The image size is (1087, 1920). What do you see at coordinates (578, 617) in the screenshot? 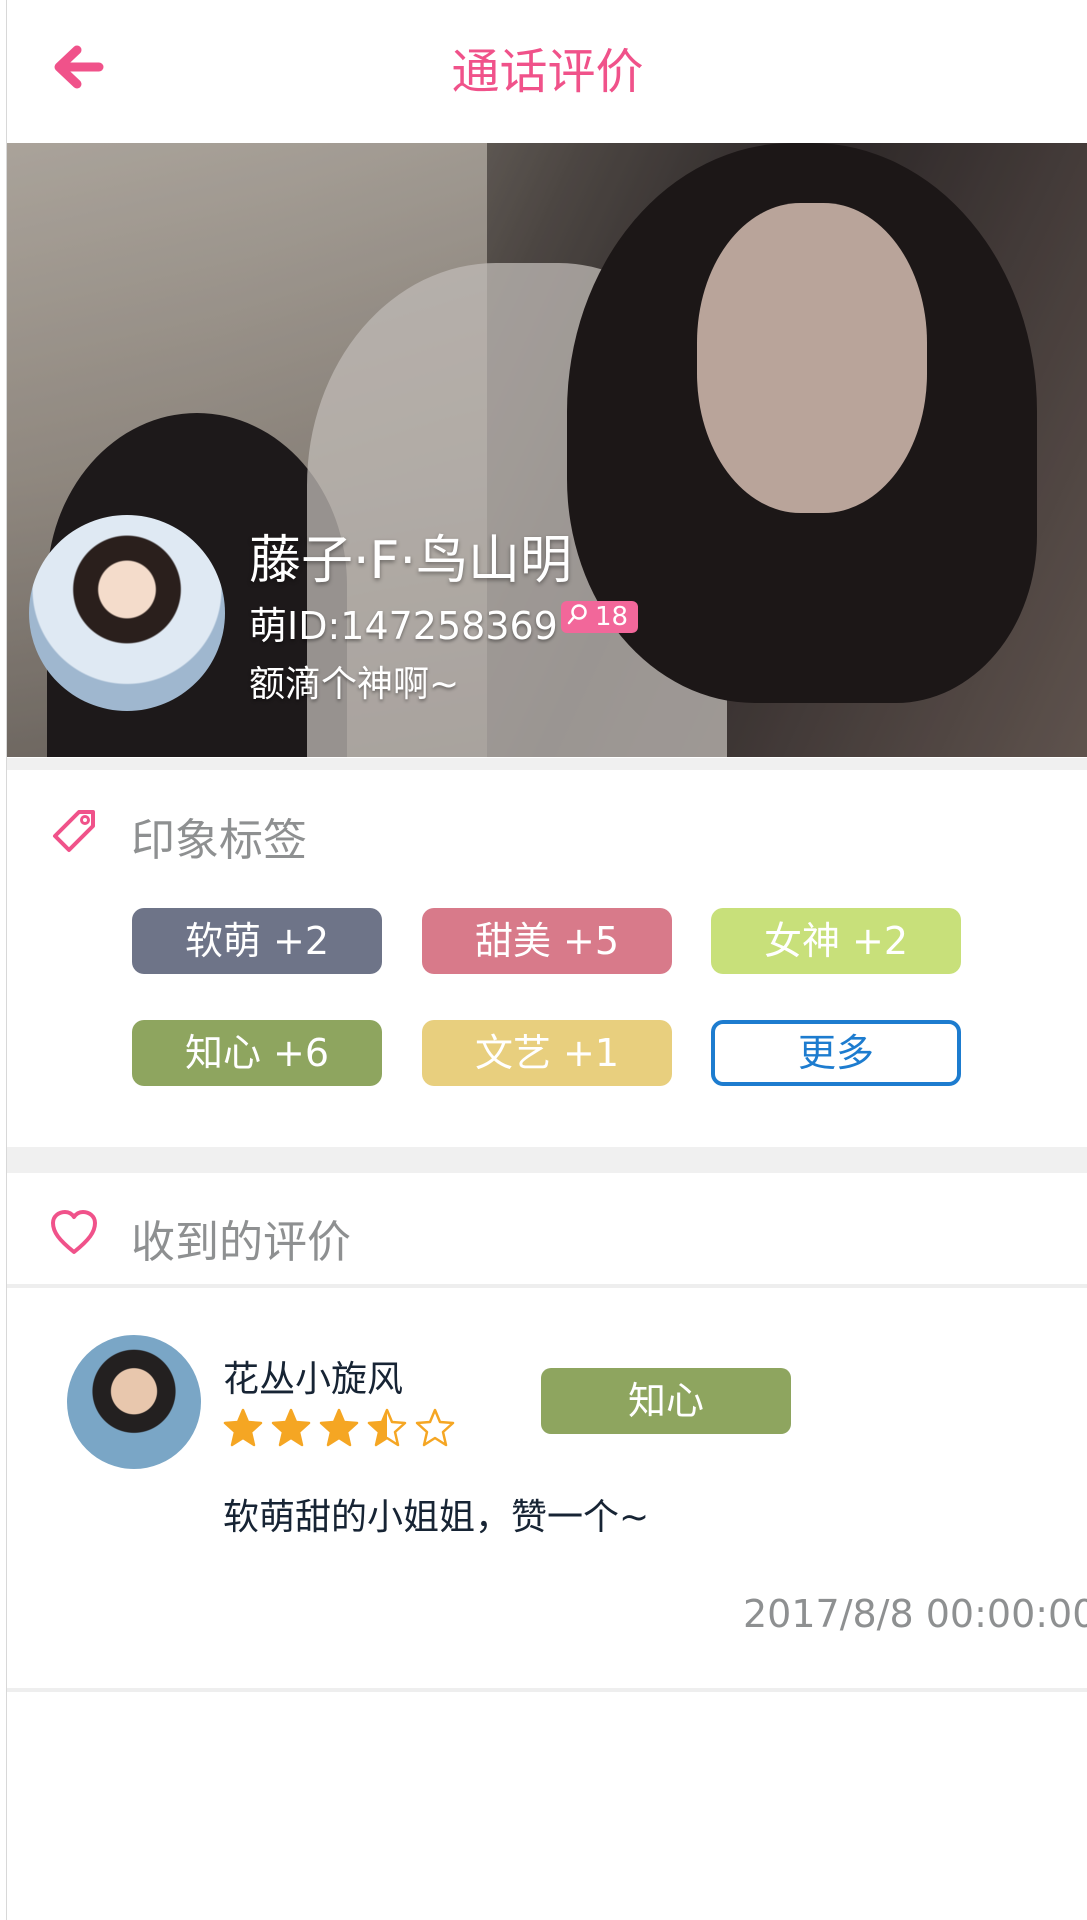
I see `search-badge-icon` at bounding box center [578, 617].